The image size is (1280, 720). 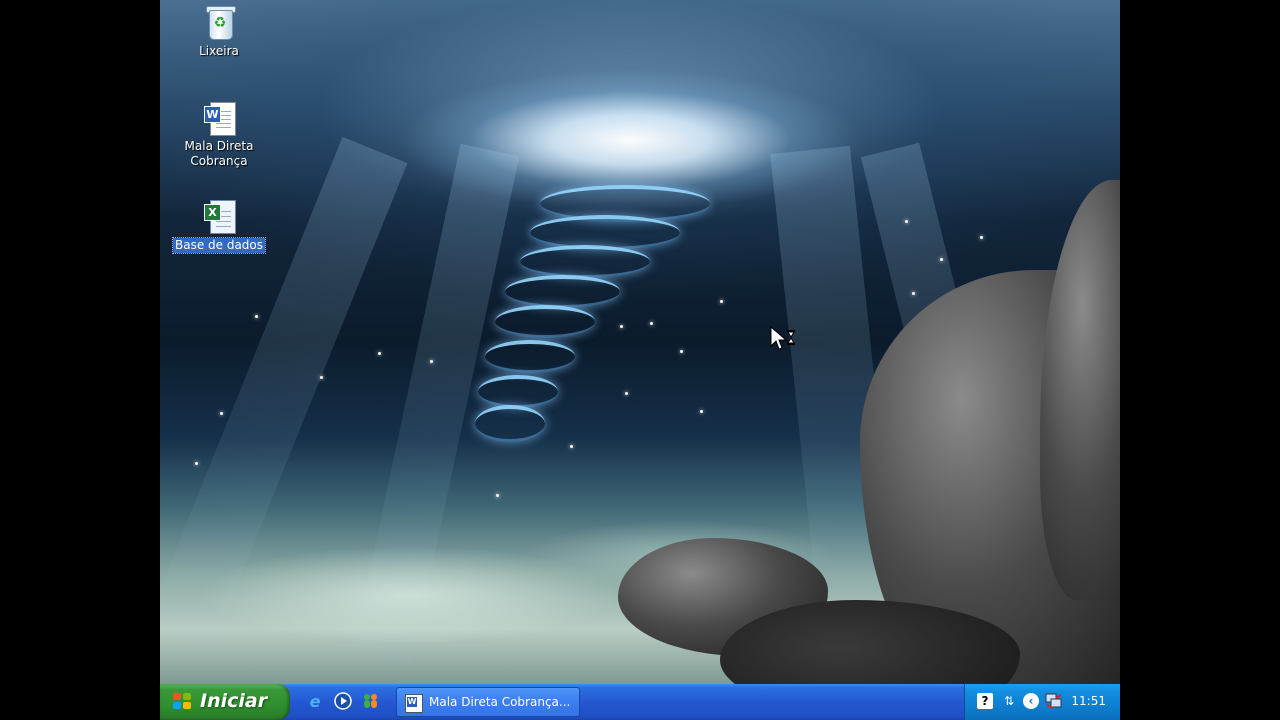 What do you see at coordinates (343, 702) in the screenshot?
I see `media-player-icon` at bounding box center [343, 702].